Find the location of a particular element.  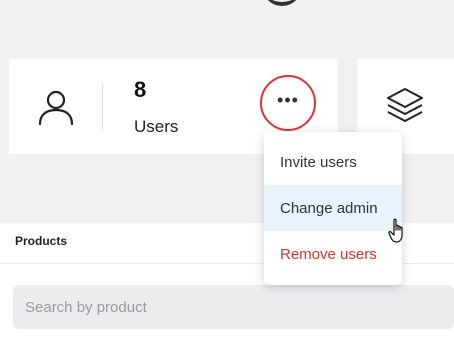

more-options-button: ••• is located at coordinates (288, 103).